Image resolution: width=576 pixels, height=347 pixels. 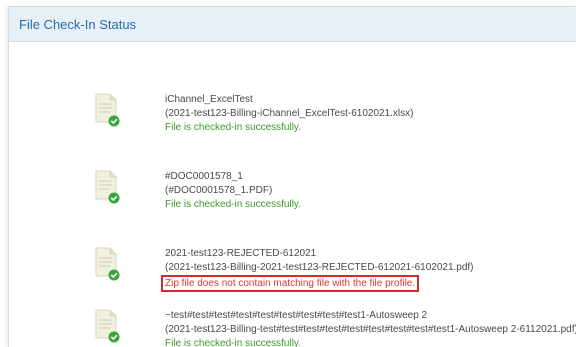 I want to click on file-name: #DOC0001578_1, so click(x=204, y=176).